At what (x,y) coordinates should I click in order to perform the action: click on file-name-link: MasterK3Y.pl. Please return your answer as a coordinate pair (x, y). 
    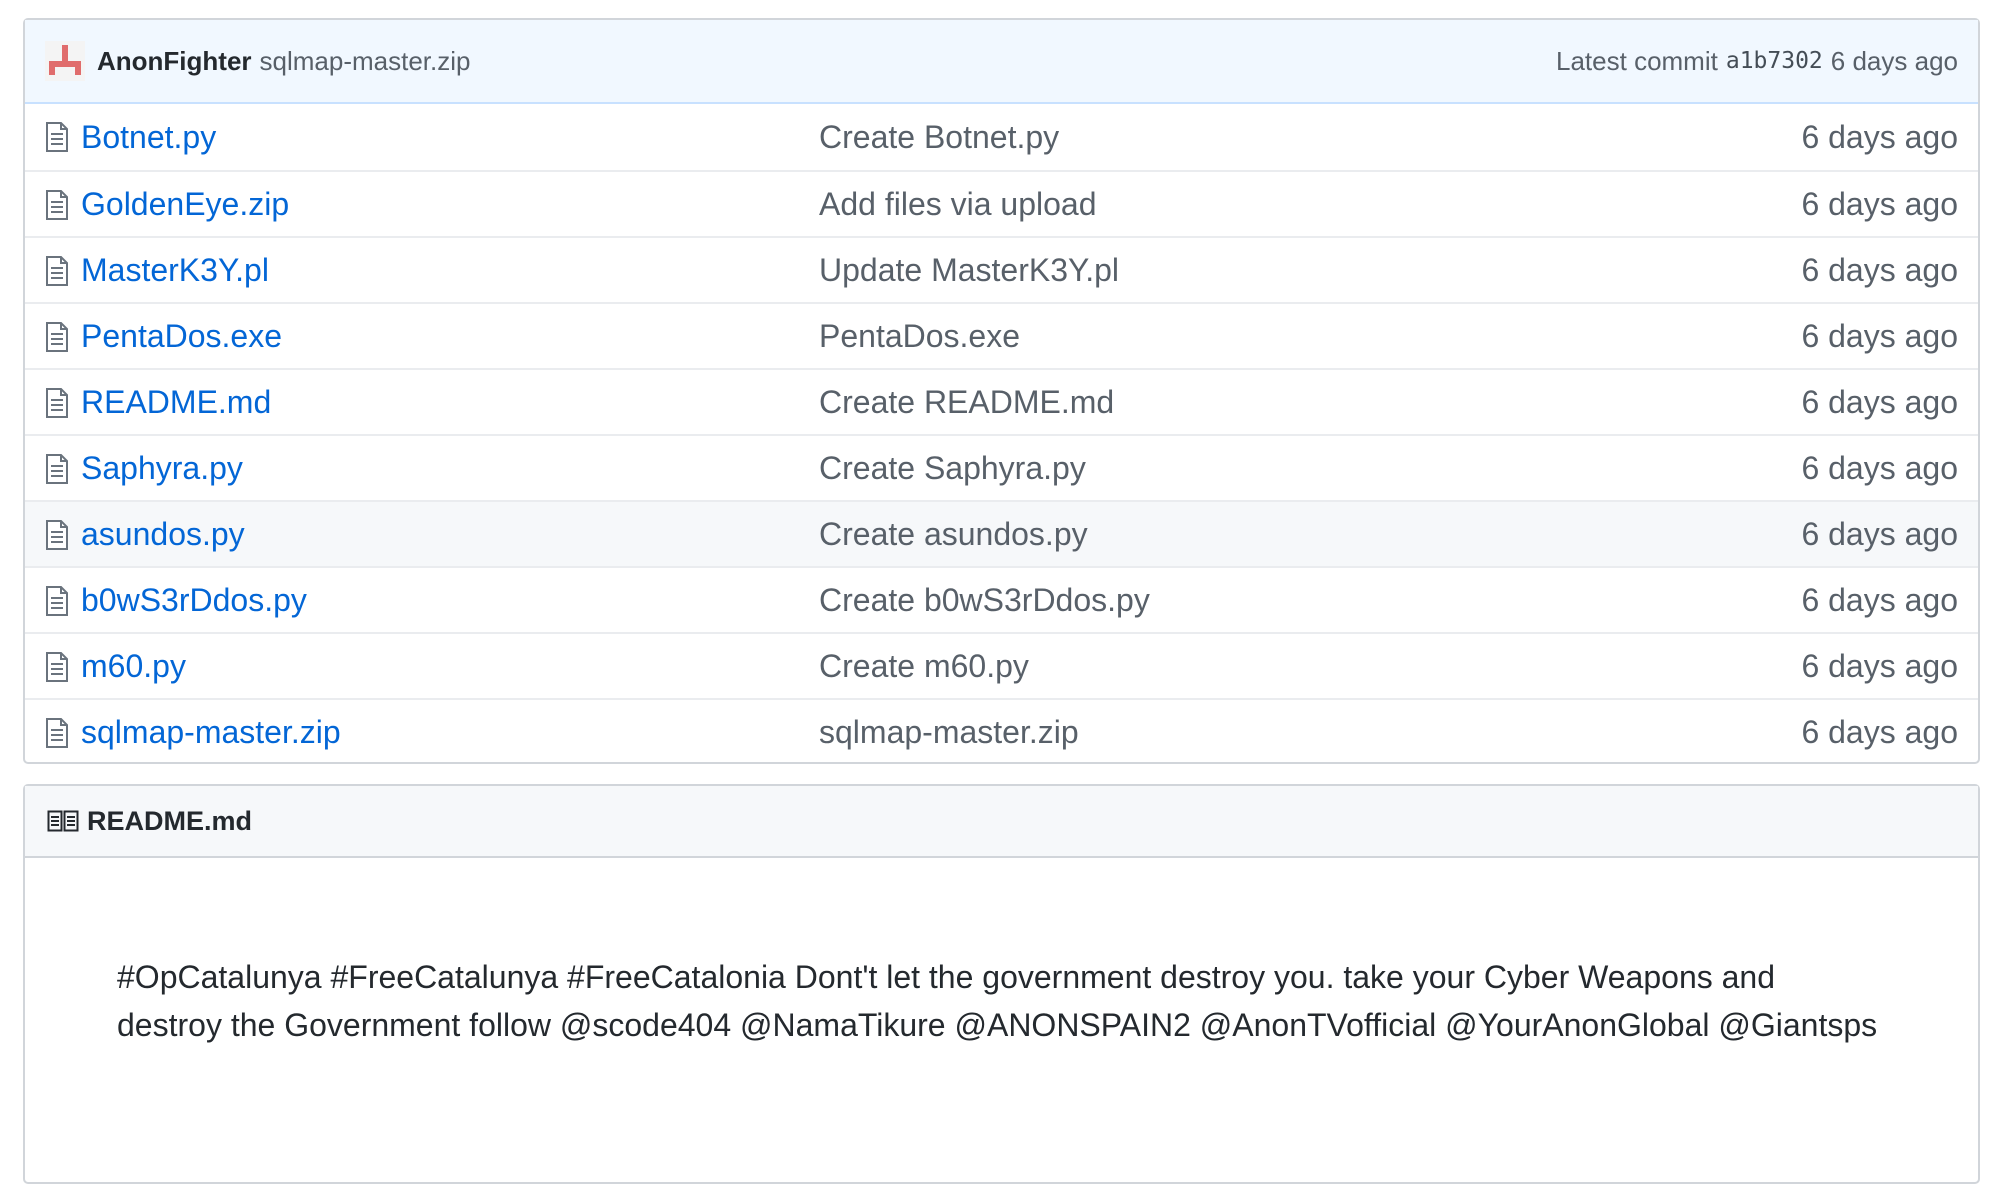
    Looking at the image, I should click on (175, 270).